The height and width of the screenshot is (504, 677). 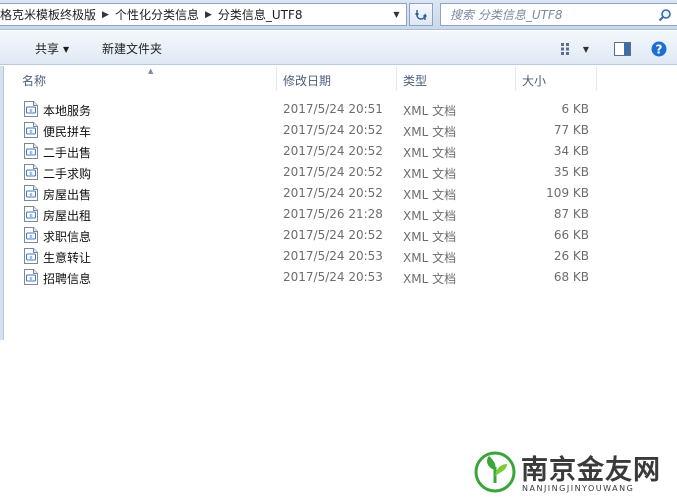 What do you see at coordinates (67, 216) in the screenshot?
I see `file-name: 房屋出租` at bounding box center [67, 216].